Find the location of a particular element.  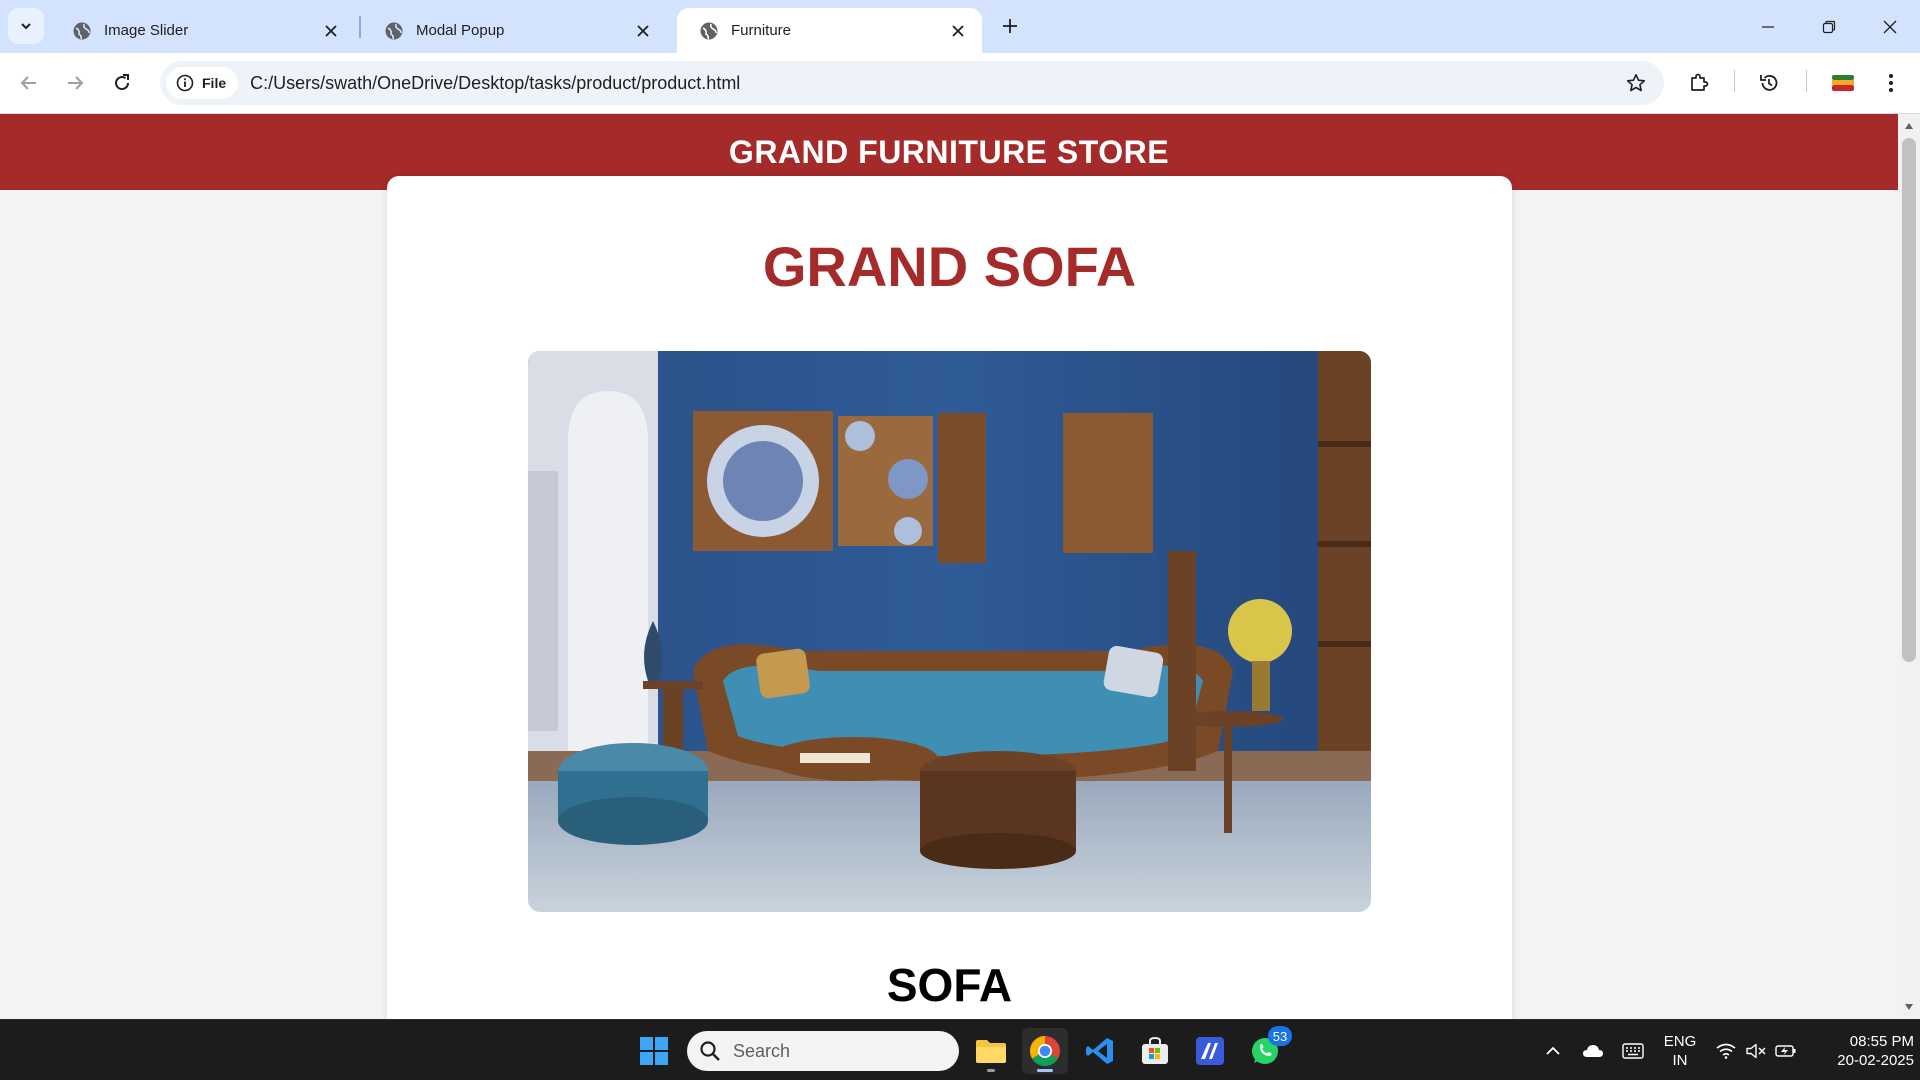

chevron-up-icon is located at coordinates (1553, 1050).